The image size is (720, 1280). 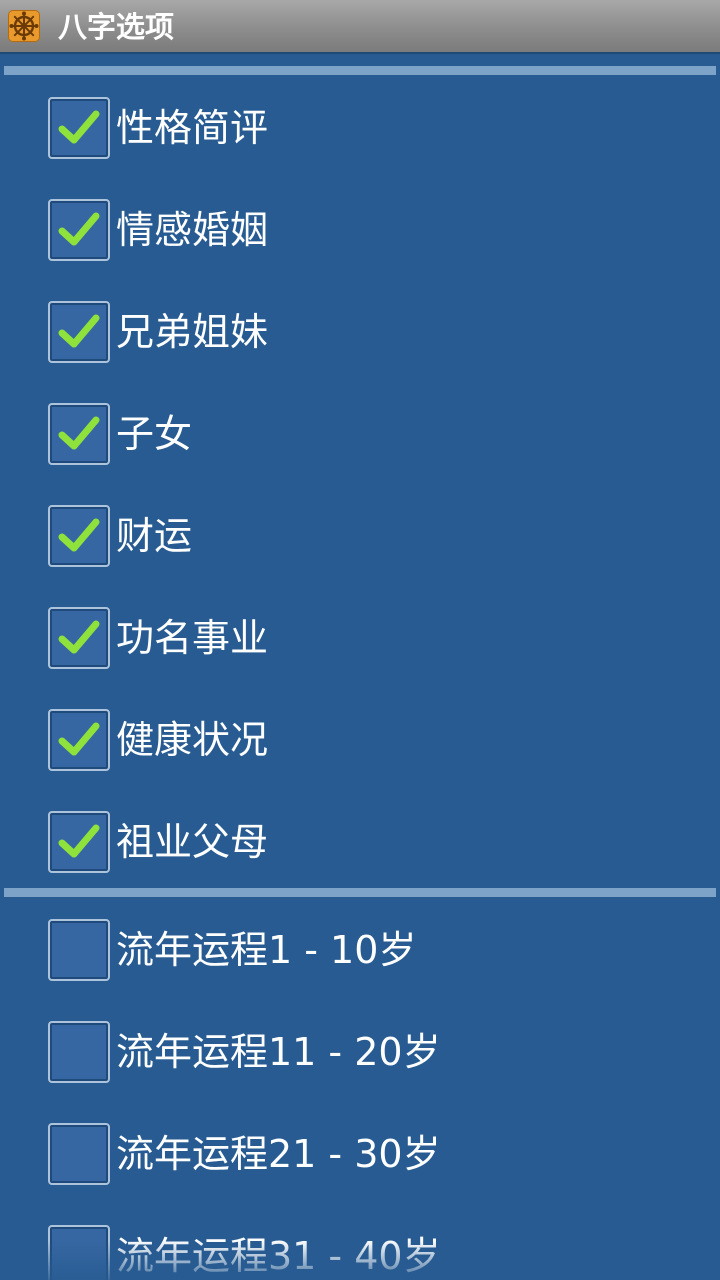 I want to click on option-row-1: 性格简评, so click(x=360, y=129).